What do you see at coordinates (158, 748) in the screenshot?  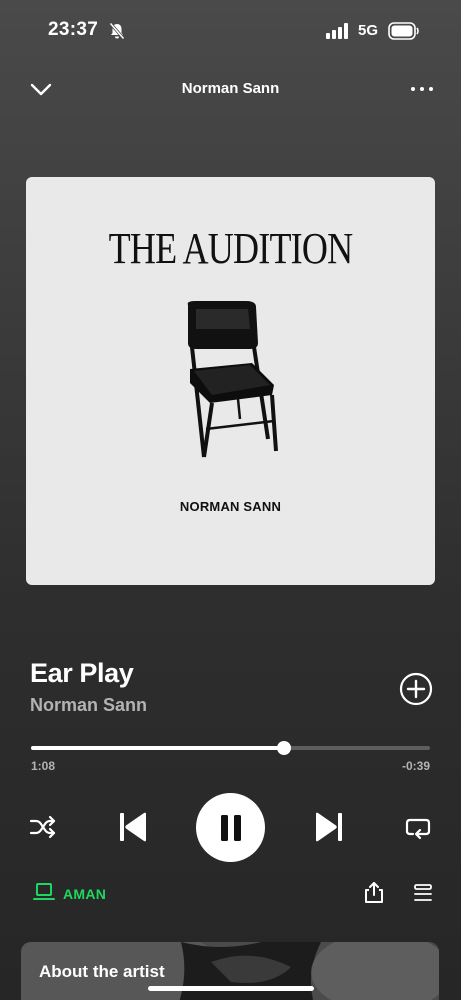 I see `progress-fill` at bounding box center [158, 748].